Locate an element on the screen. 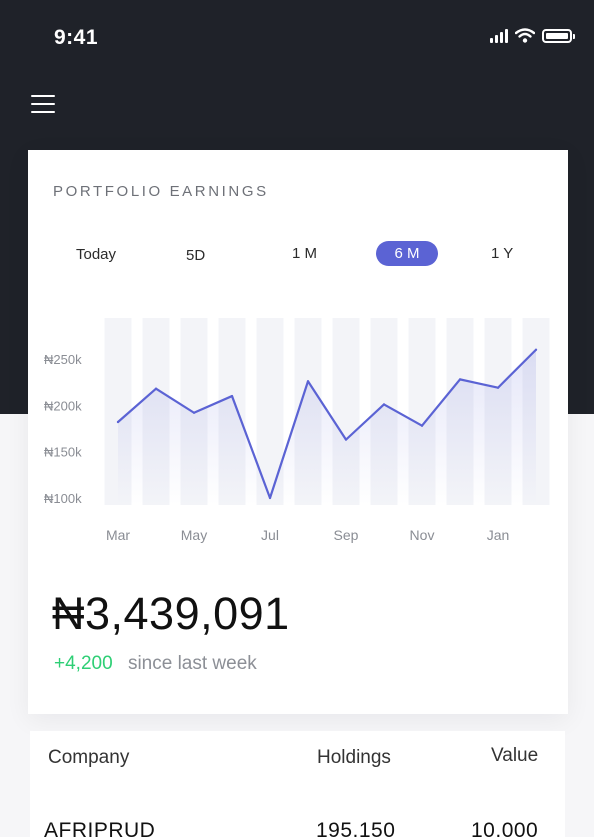 The image size is (594, 837). x-tick-label: Jan is located at coordinates (498, 535).